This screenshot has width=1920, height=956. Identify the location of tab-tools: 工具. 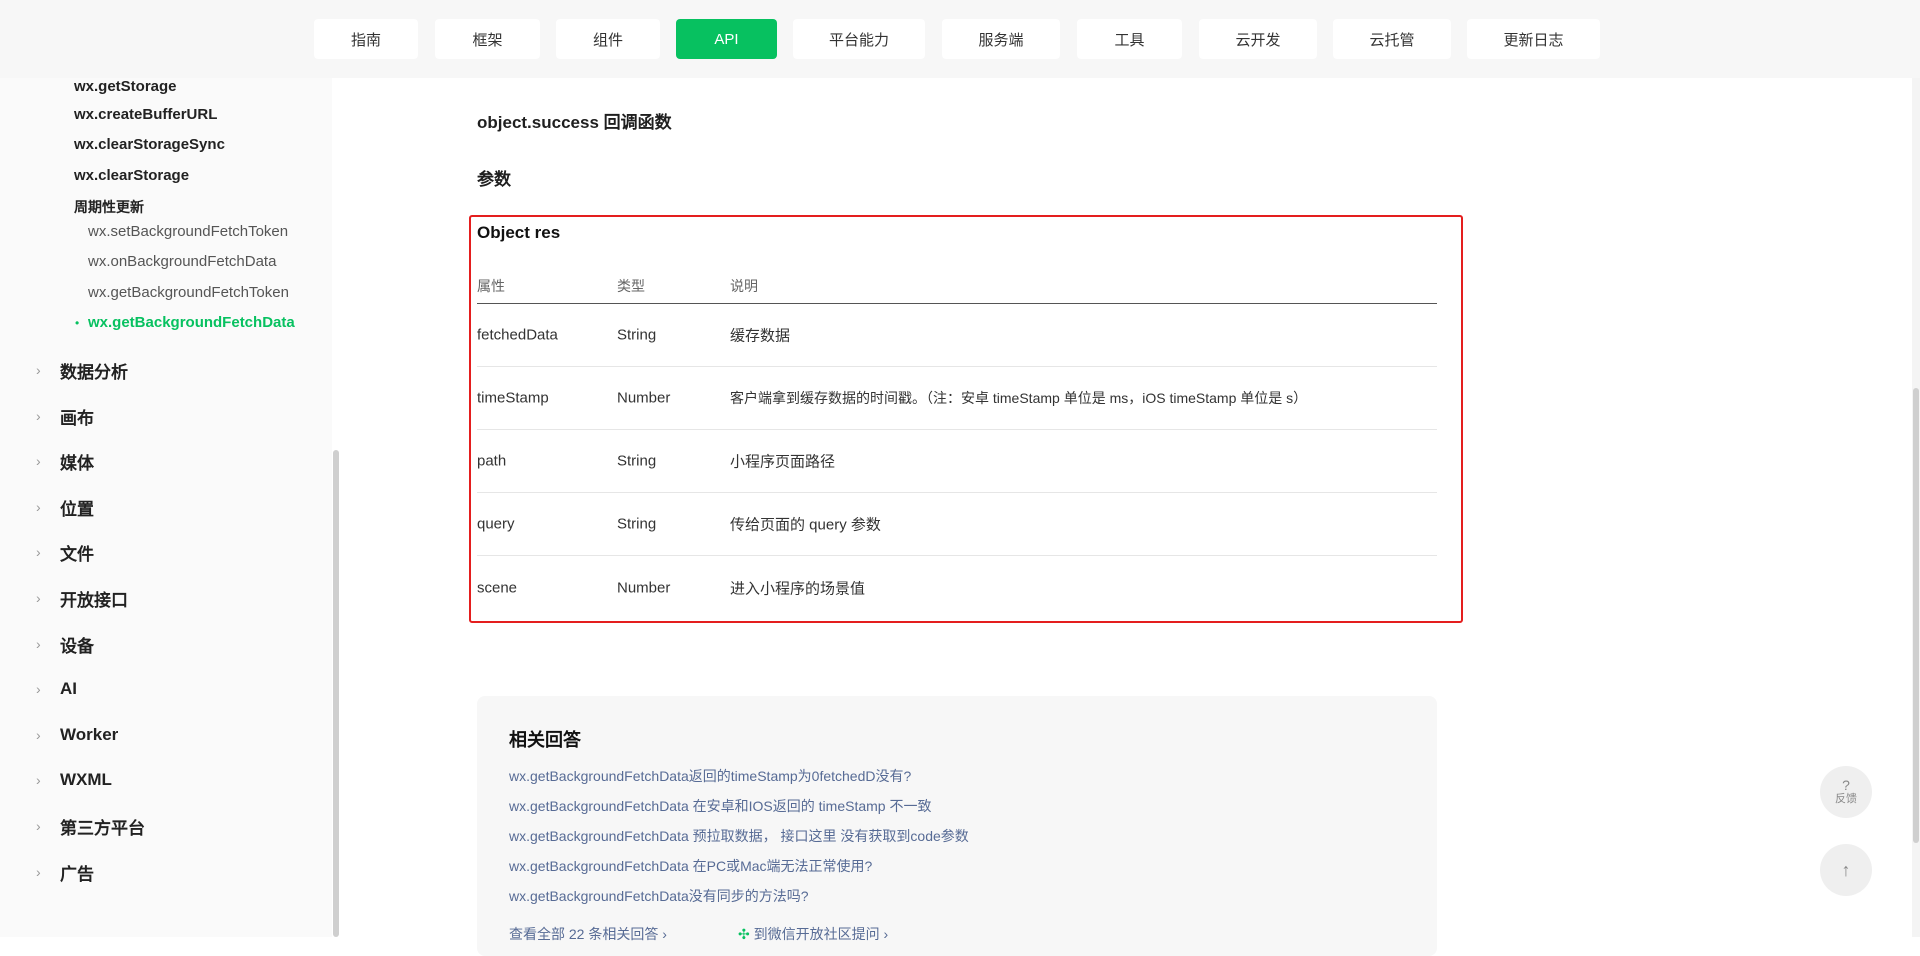
(1129, 39).